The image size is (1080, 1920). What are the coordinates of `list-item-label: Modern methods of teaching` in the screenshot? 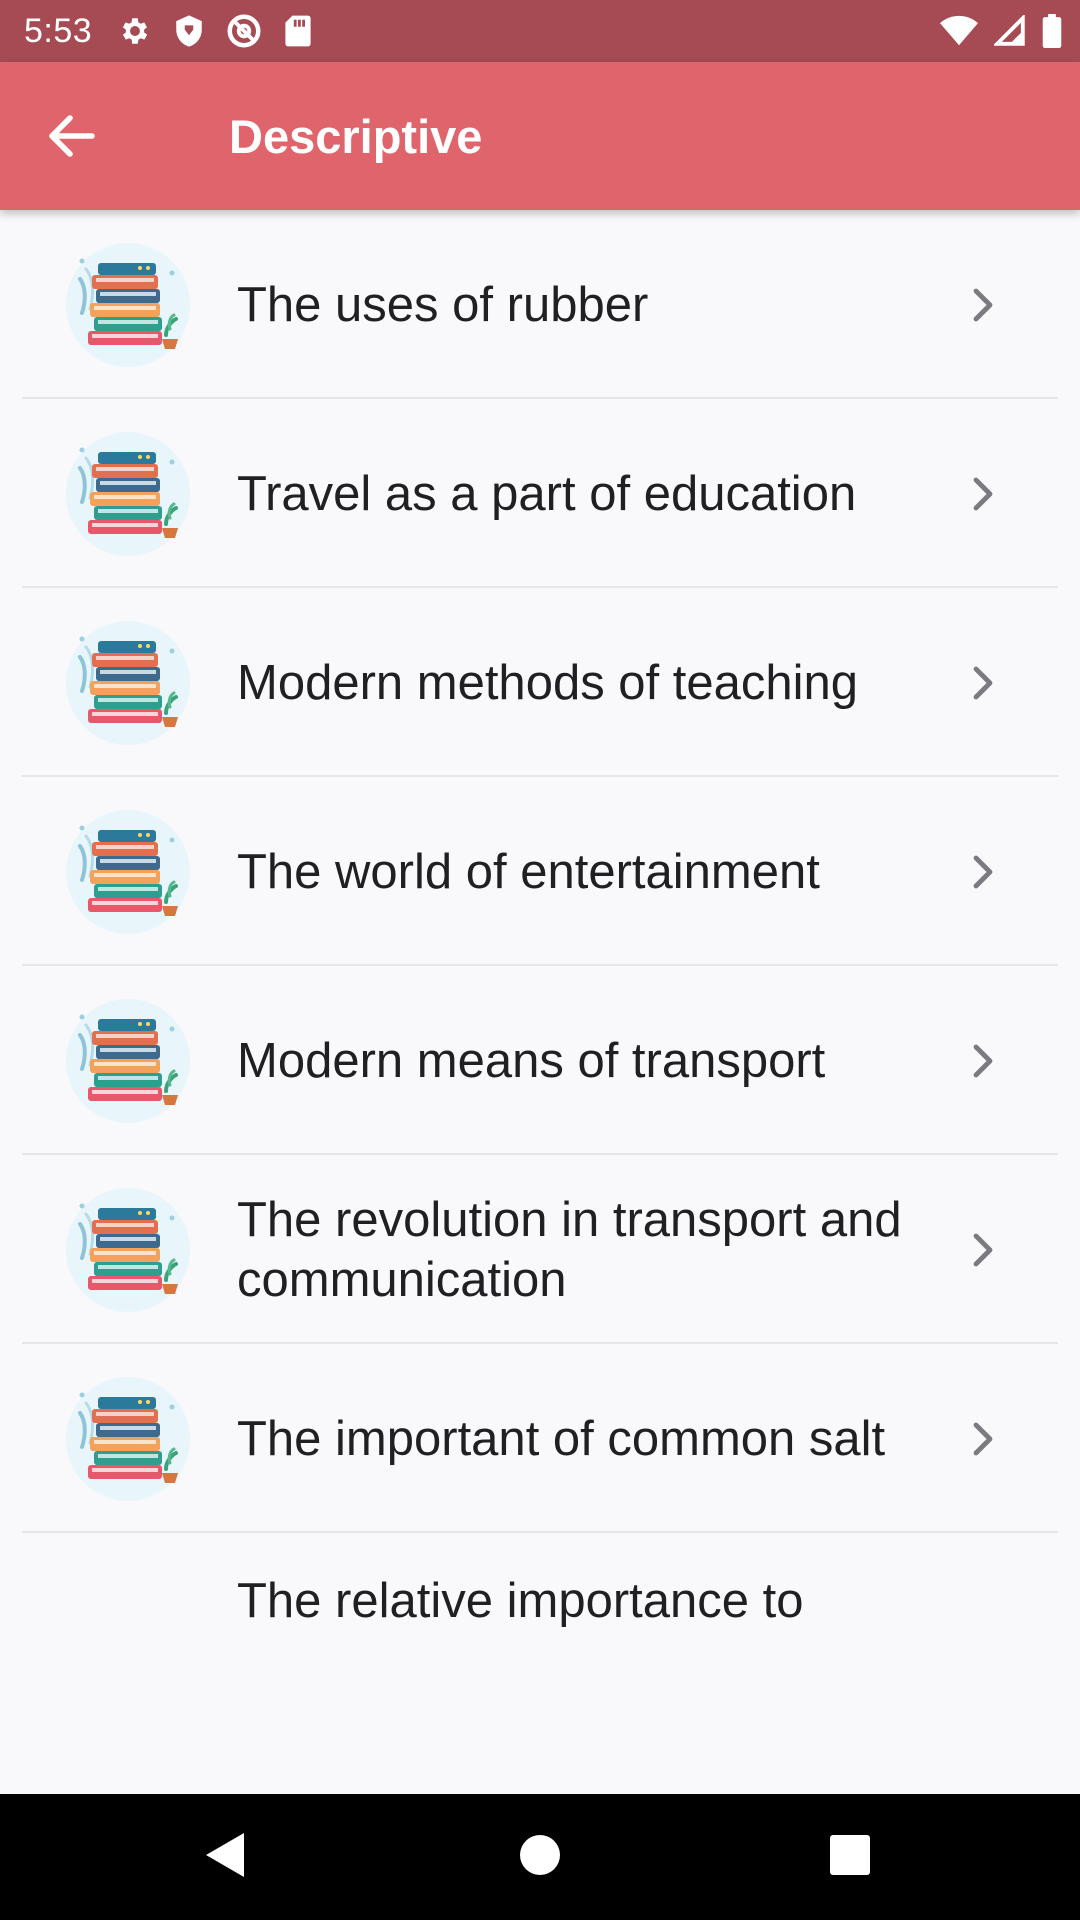 It's located at (548, 682).